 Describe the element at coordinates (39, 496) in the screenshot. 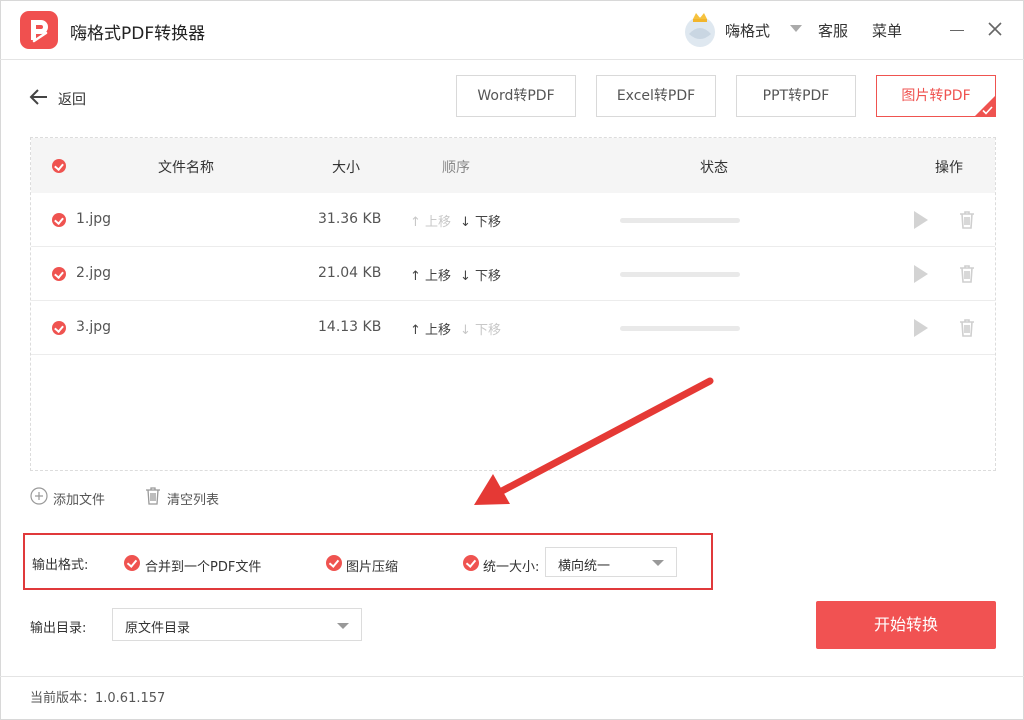

I see `add-circle-icon` at that location.